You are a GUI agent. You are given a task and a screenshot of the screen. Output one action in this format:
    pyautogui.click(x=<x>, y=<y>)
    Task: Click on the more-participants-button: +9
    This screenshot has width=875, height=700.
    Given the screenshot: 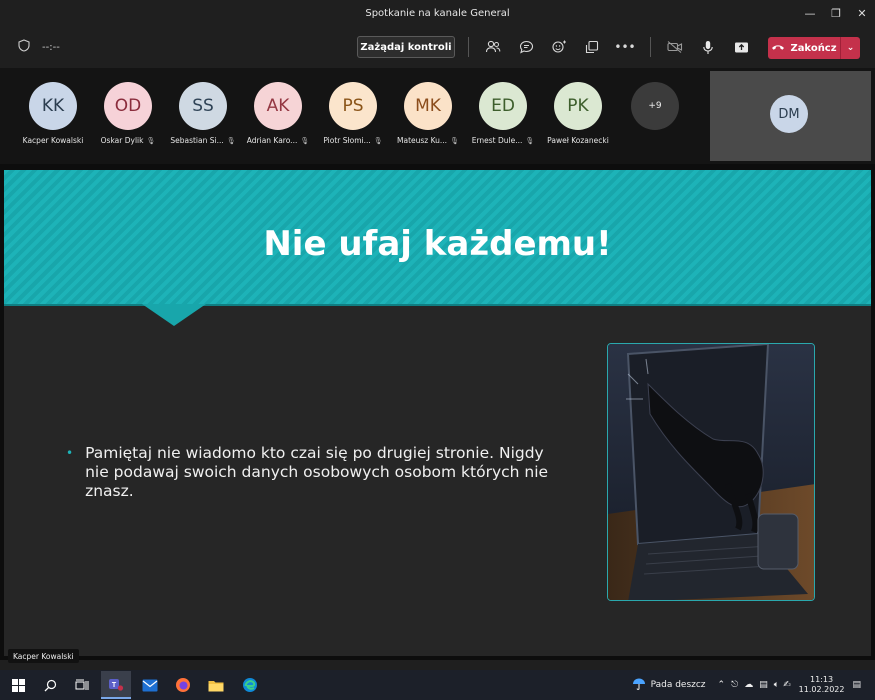 What is the action you would take?
    pyautogui.click(x=655, y=106)
    